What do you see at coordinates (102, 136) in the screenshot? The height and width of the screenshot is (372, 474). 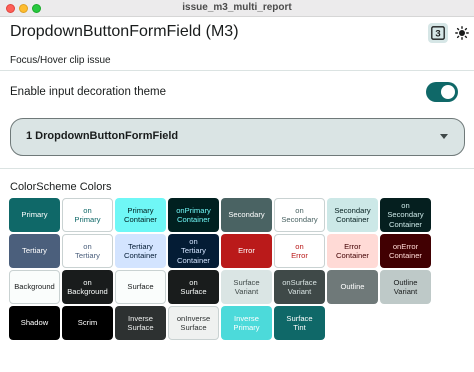 I see `dropdown-selected-value: 1 DropdownButtonFormField` at bounding box center [102, 136].